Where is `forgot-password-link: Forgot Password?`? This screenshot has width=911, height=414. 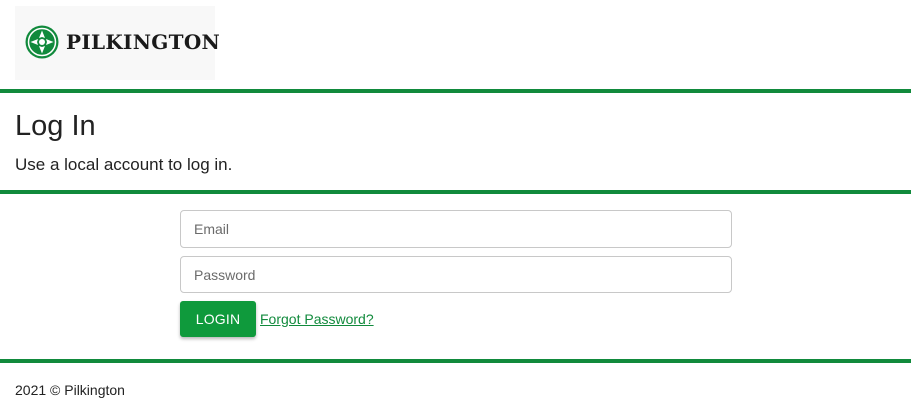 forgot-password-link: Forgot Password? is located at coordinates (317, 319).